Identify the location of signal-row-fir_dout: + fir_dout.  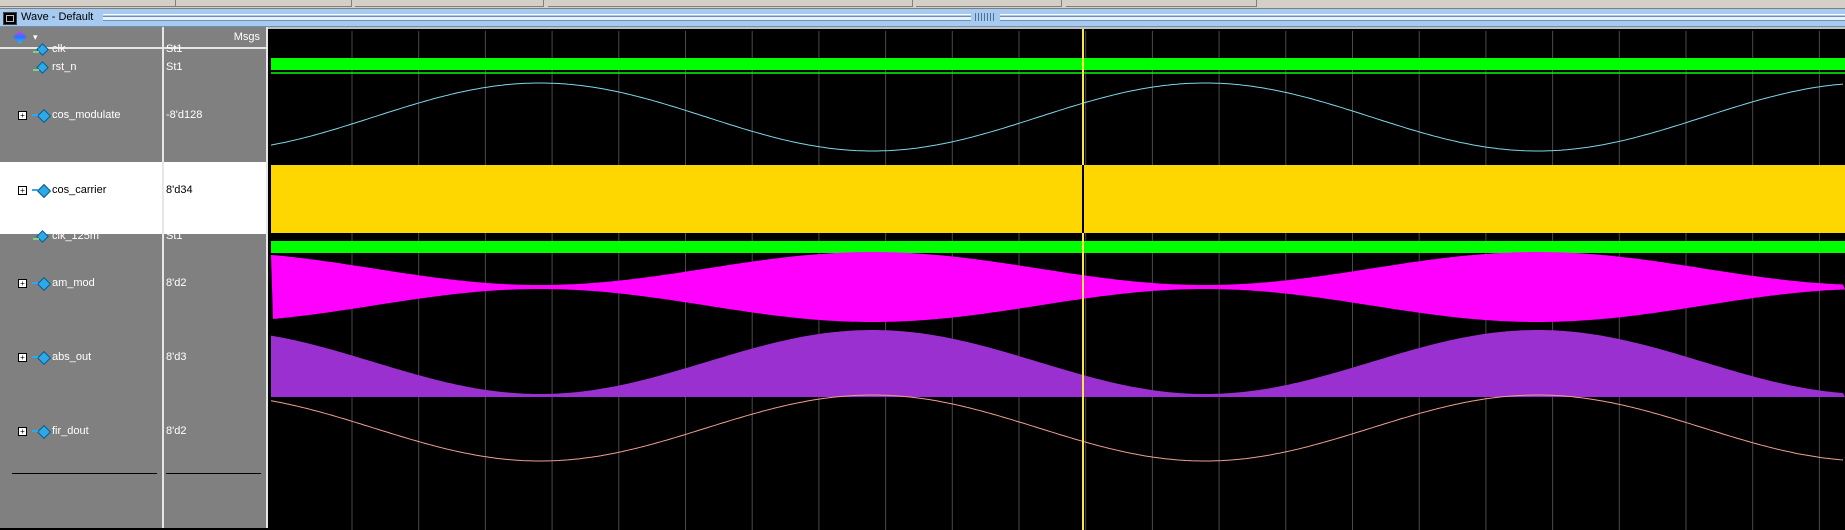
(81, 432).